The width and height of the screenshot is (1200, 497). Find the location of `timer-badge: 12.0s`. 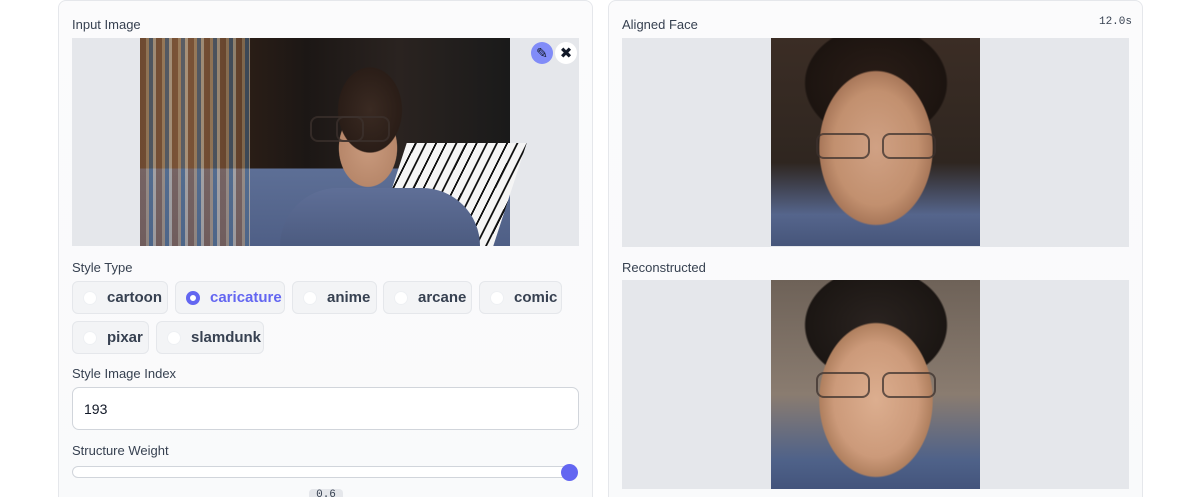

timer-badge: 12.0s is located at coordinates (1115, 22).